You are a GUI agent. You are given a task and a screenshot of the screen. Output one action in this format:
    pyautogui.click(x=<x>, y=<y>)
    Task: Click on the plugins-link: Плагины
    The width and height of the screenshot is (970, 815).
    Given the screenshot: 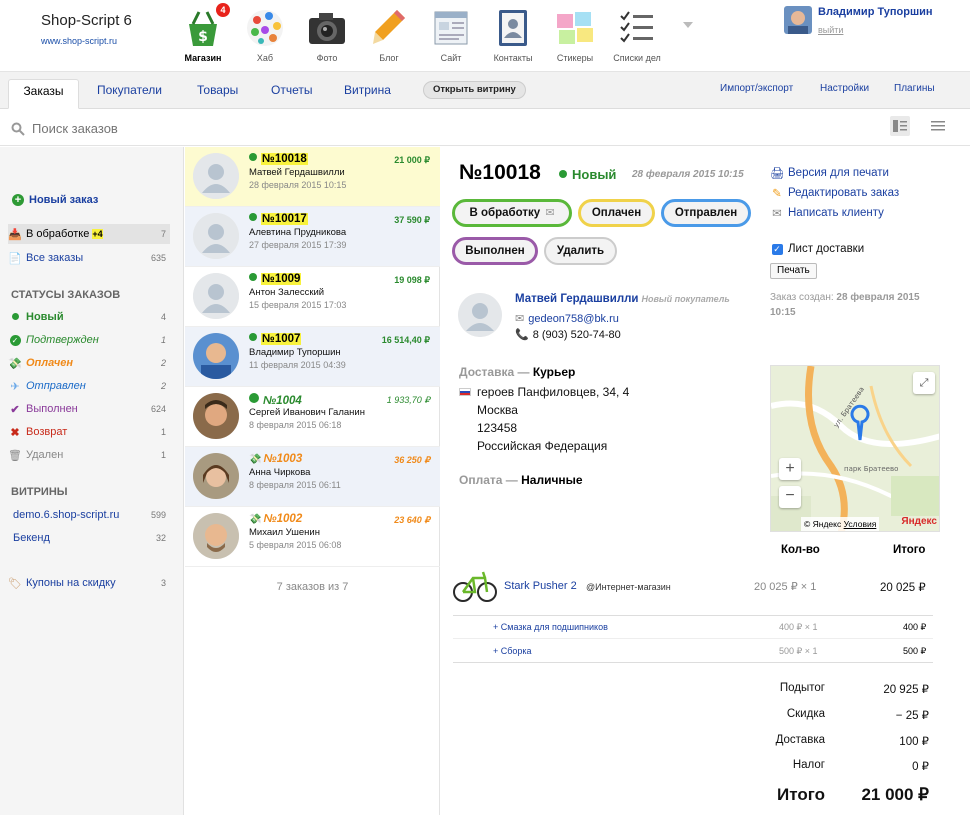 What is the action you would take?
    pyautogui.click(x=914, y=88)
    